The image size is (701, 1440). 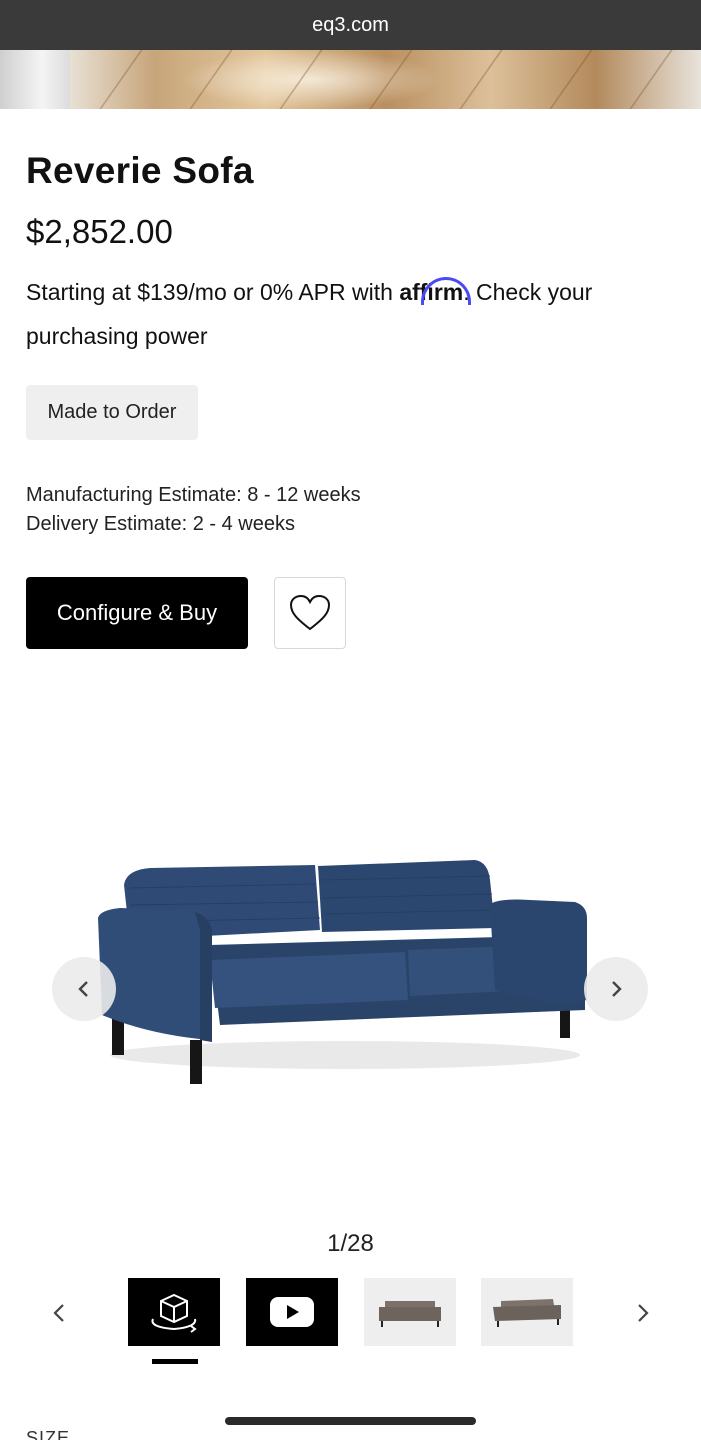 I want to click on thumbnails-next-button, so click(x=643, y=1313).